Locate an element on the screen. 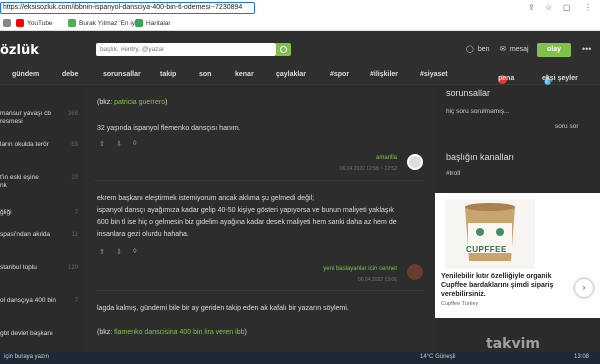  bookmark-label: YouTube is located at coordinates (40, 23).